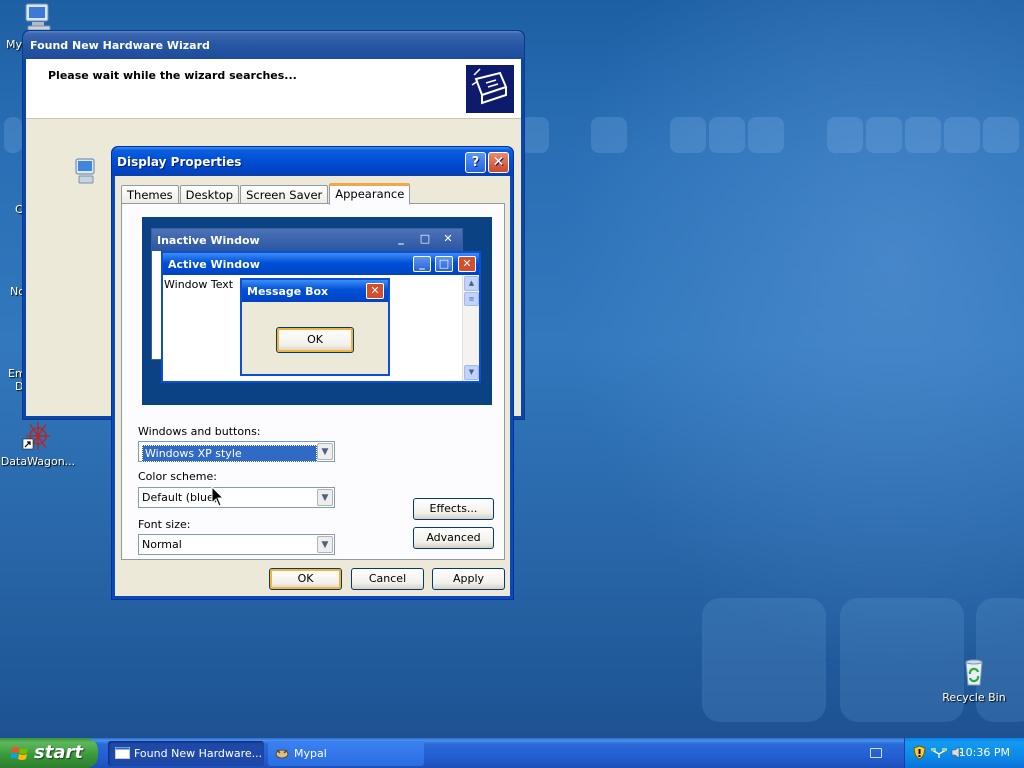  What do you see at coordinates (288, 291) in the screenshot?
I see `preview-message-box-title: Message Box` at bounding box center [288, 291].